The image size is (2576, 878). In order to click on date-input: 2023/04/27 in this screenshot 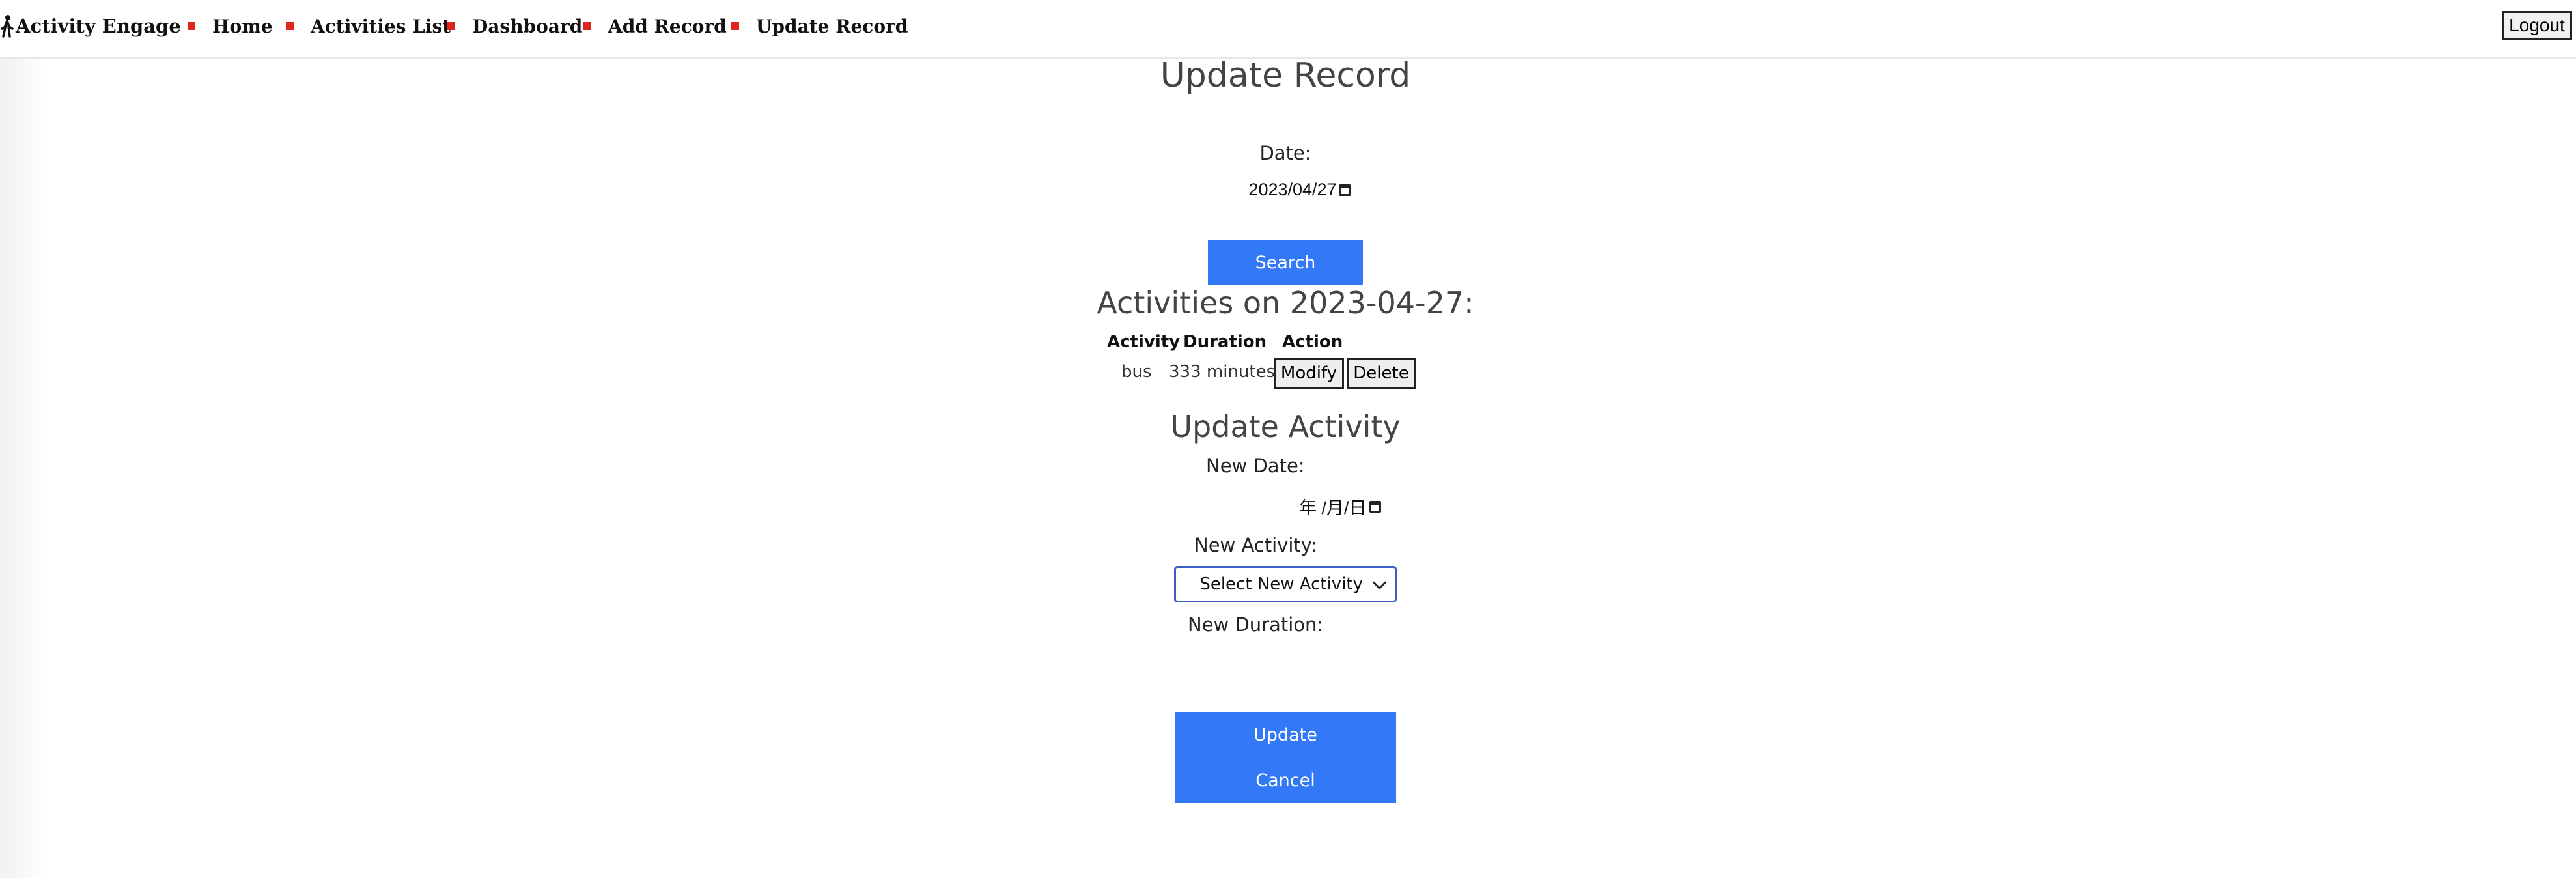, I will do `click(1300, 190)`.